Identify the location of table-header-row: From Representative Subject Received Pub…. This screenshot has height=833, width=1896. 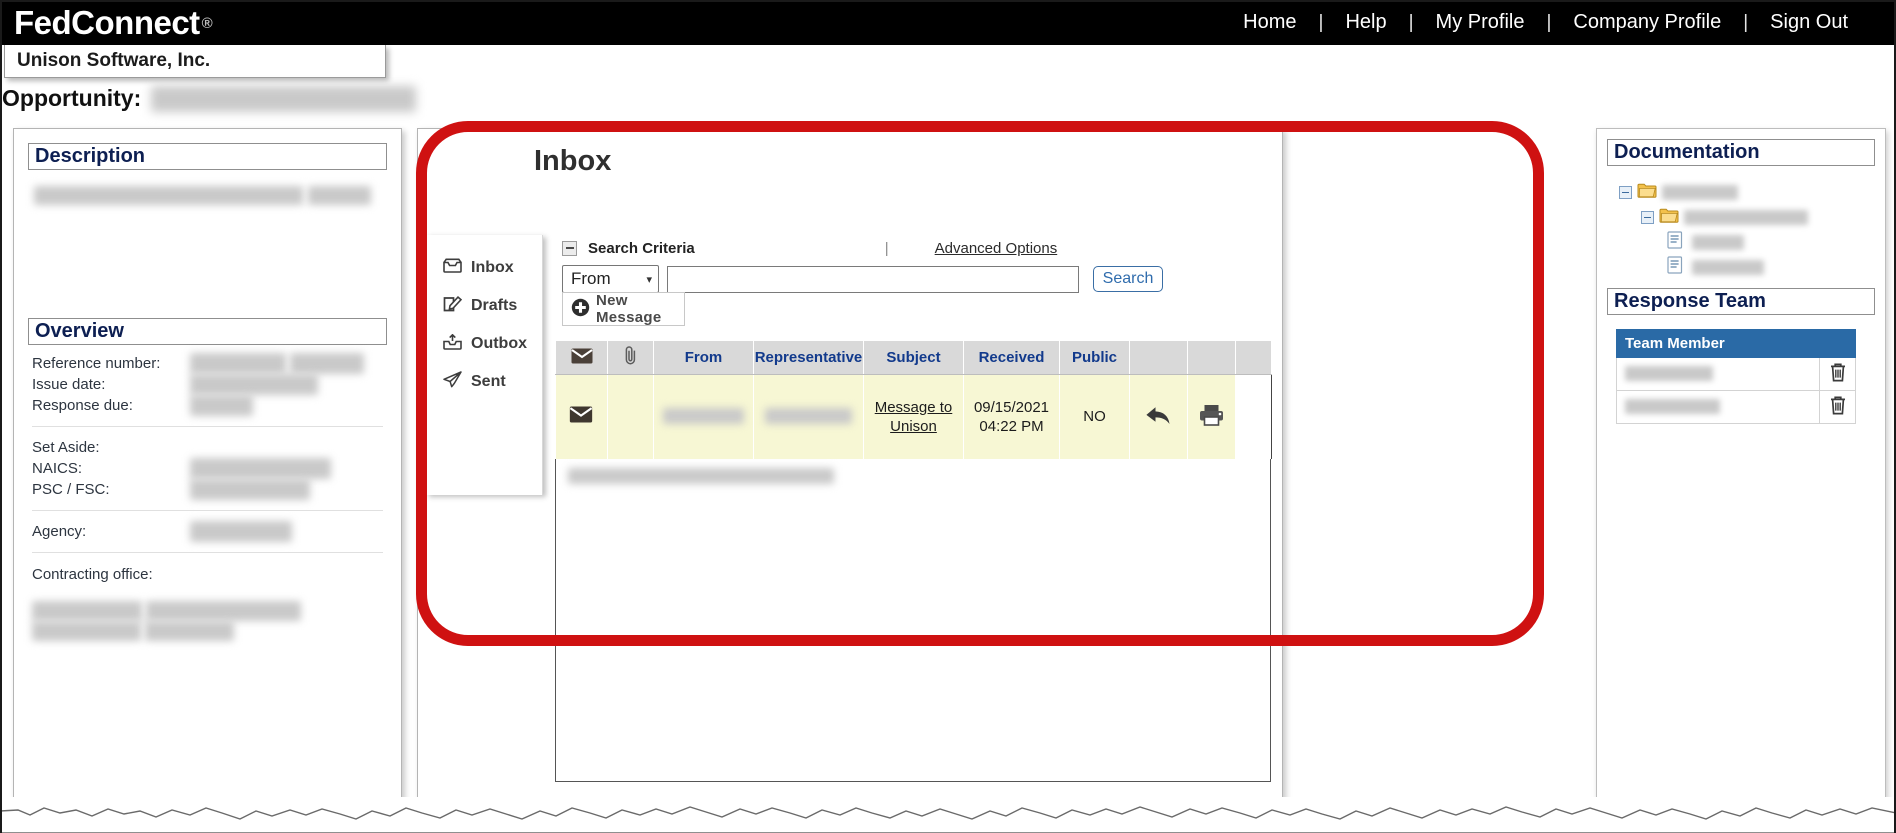
(913, 357).